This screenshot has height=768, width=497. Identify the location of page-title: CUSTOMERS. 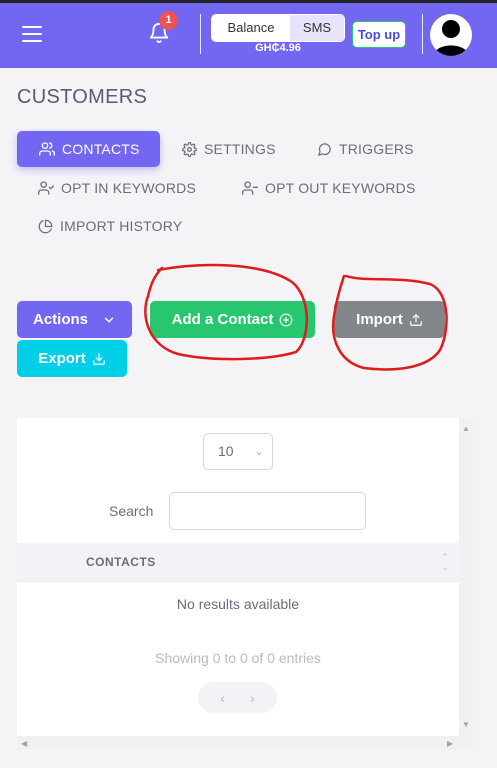
(82, 97).